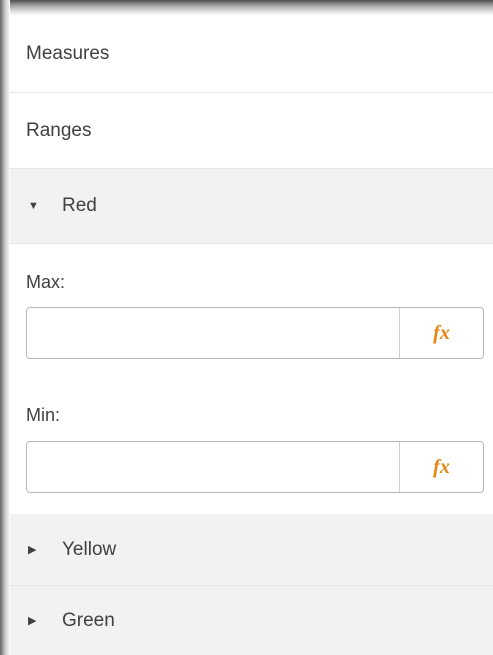  Describe the element at coordinates (213, 333) in the screenshot. I see `max-input` at that location.